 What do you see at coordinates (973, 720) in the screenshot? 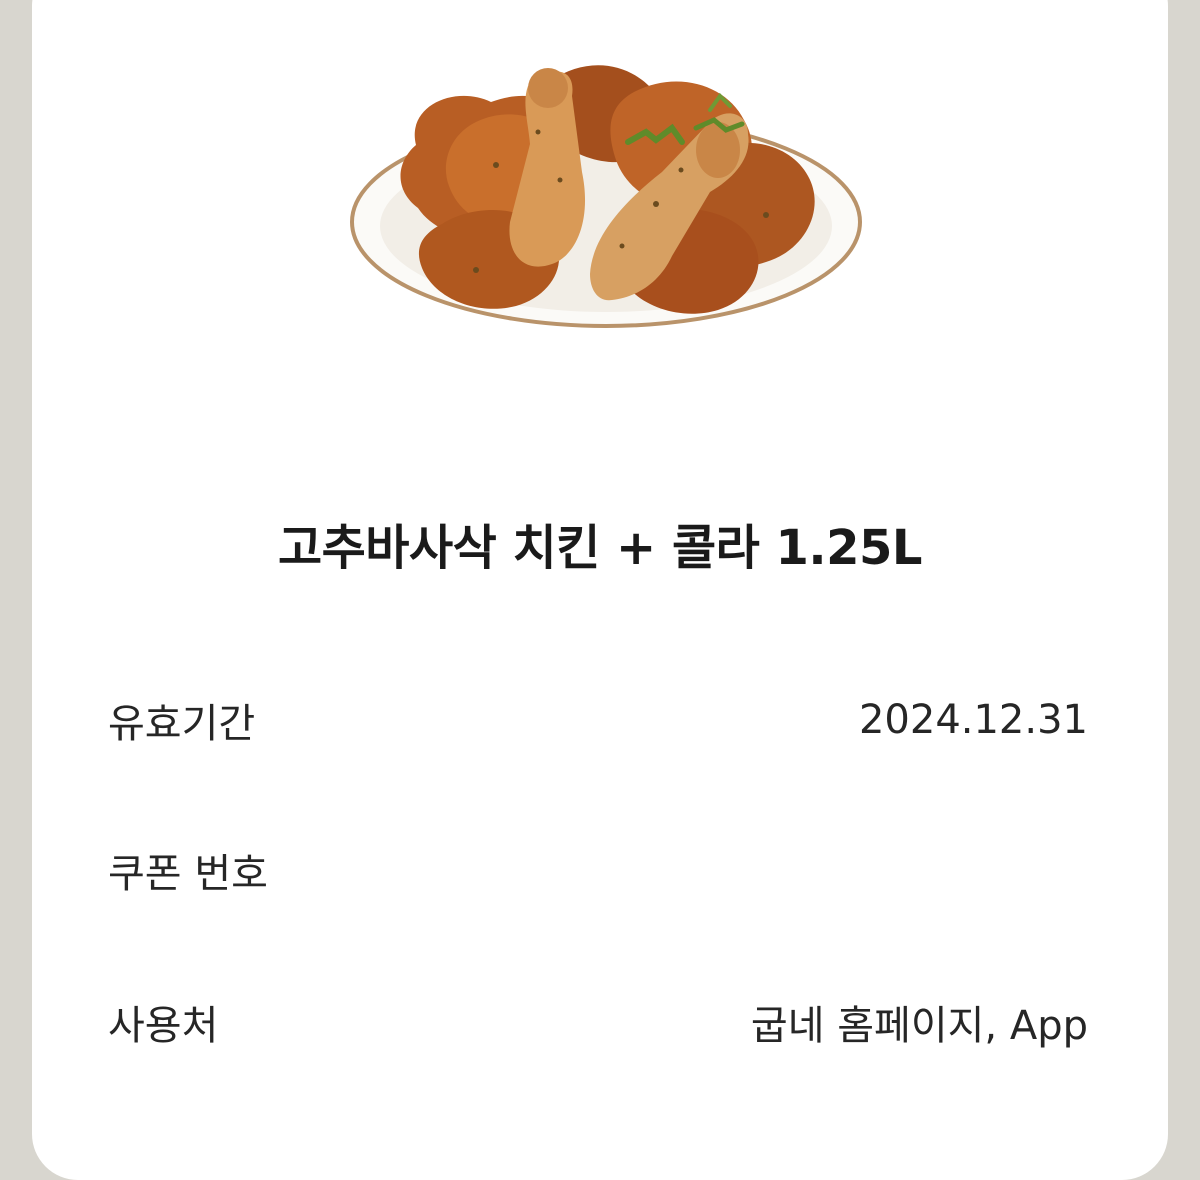
I see `validity-value: 2024.12.31` at bounding box center [973, 720].